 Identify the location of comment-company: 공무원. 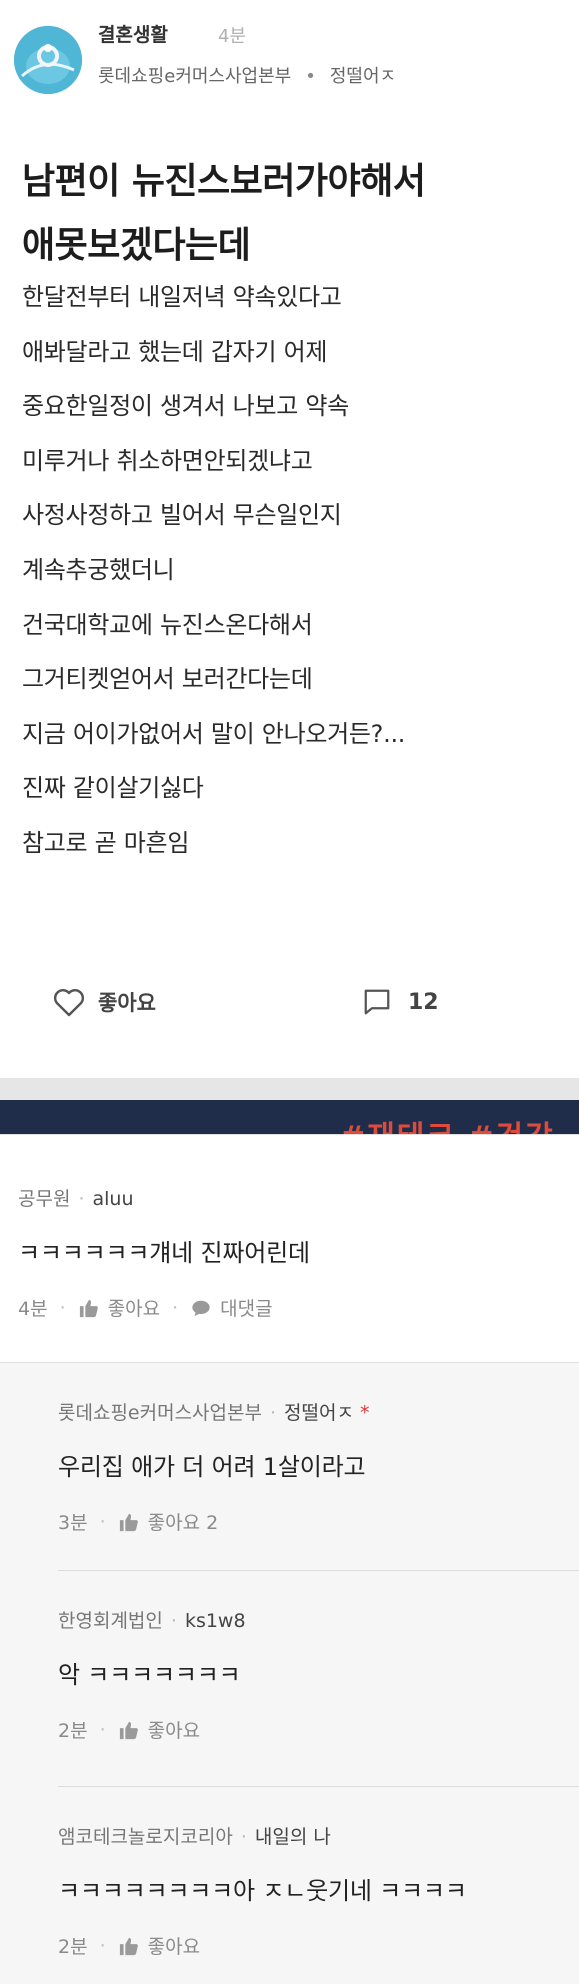
(44, 1199).